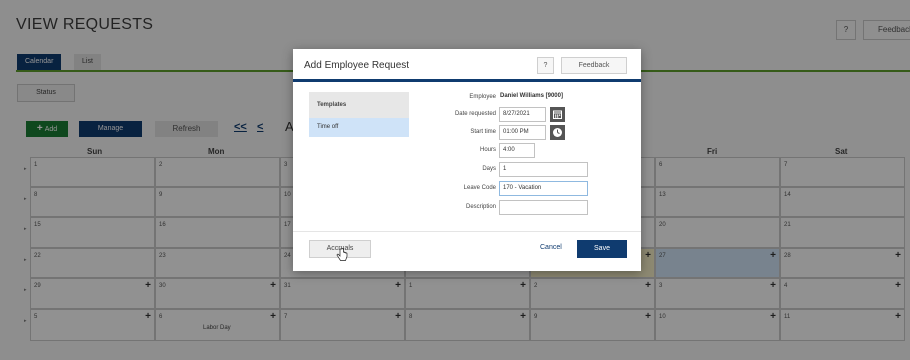 This screenshot has width=910, height=360. What do you see at coordinates (522, 114) in the screenshot?
I see `date-requested-input: 8/27/2021` at bounding box center [522, 114].